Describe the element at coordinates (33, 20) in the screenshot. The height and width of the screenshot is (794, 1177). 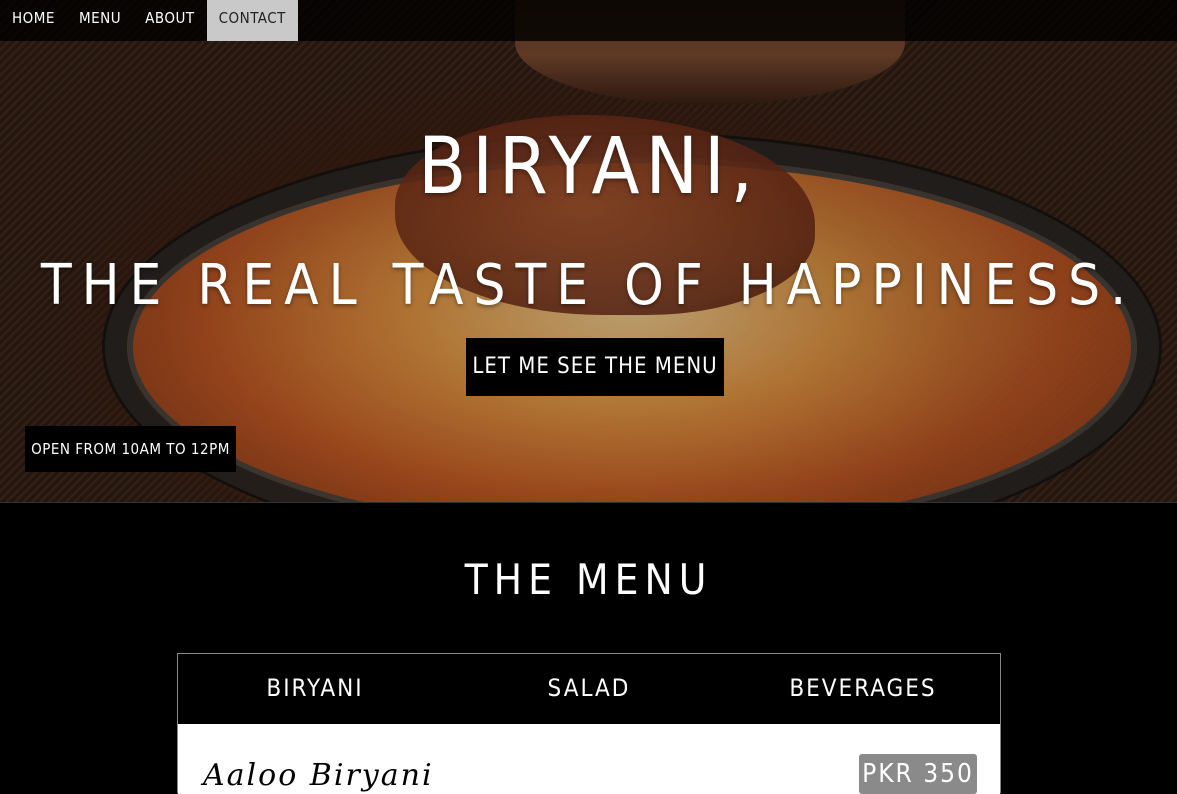
I see `nav-item-home: HOME` at that location.